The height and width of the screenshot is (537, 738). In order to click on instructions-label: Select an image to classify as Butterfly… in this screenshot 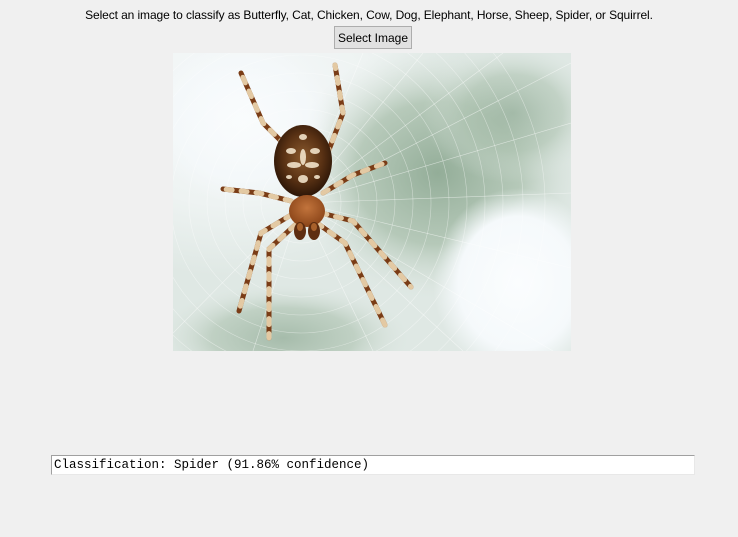, I will do `click(369, 15)`.